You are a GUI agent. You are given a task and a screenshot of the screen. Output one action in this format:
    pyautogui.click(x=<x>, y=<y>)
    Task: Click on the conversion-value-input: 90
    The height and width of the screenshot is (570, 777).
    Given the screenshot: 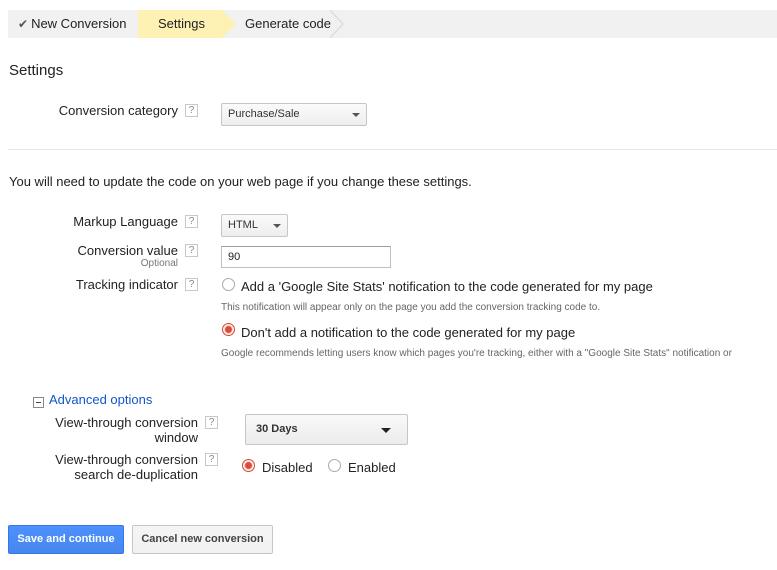 What is the action you would take?
    pyautogui.click(x=306, y=257)
    